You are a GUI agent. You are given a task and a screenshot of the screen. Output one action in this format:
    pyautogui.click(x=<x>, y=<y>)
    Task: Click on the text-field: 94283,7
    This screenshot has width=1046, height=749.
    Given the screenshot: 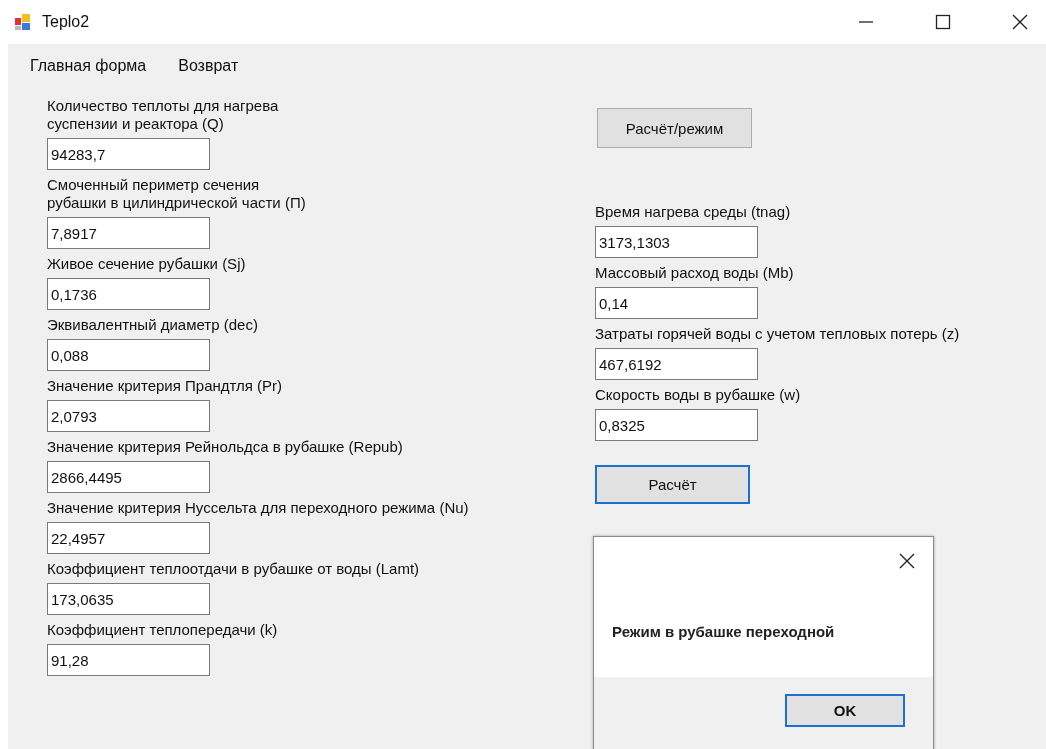 What is the action you would take?
    pyautogui.click(x=128, y=154)
    